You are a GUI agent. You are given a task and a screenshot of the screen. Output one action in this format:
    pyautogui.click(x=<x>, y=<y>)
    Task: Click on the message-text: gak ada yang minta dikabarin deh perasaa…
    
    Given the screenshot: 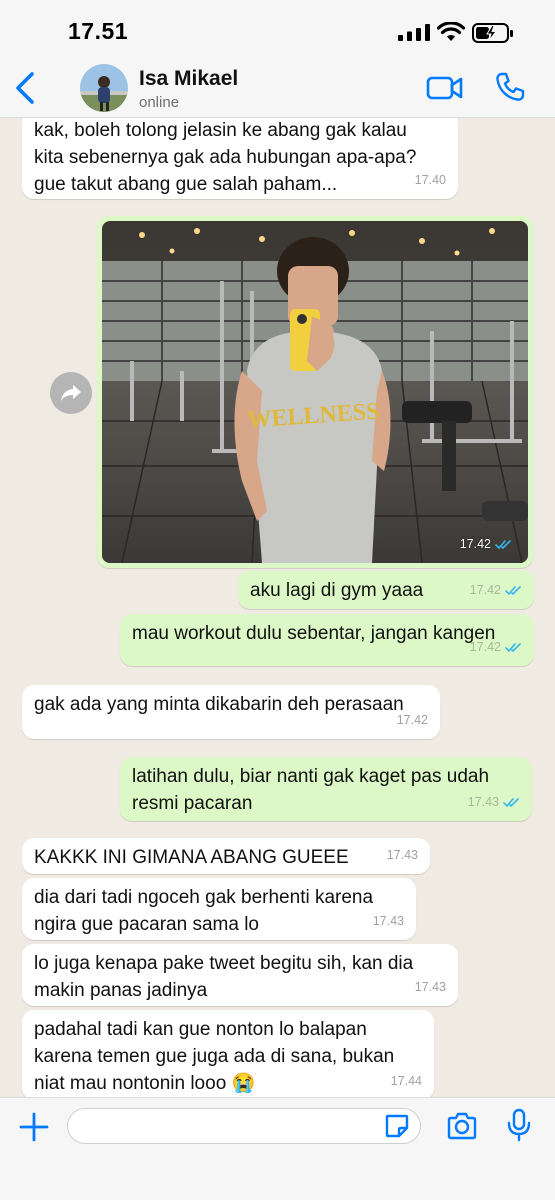 What is the action you would take?
    pyautogui.click(x=219, y=704)
    